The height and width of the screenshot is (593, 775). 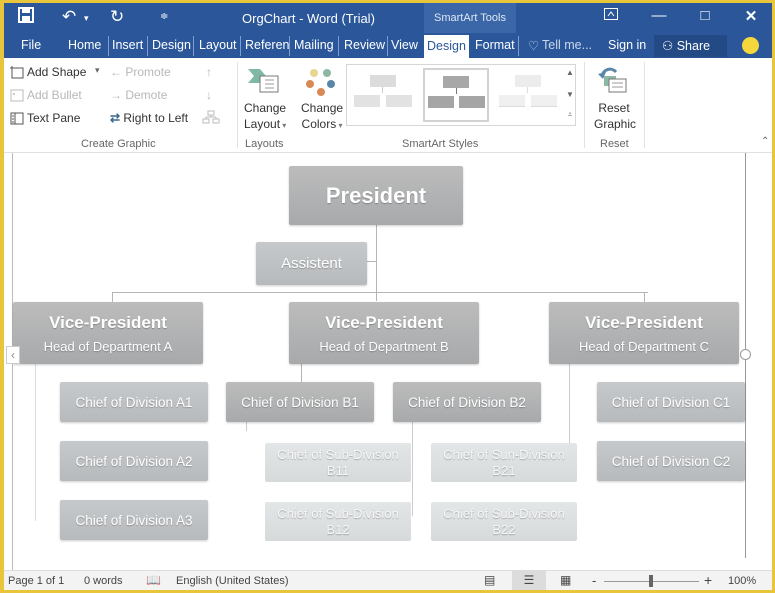 What do you see at coordinates (314, 45) in the screenshot?
I see `tab-mailings: Mailing` at bounding box center [314, 45].